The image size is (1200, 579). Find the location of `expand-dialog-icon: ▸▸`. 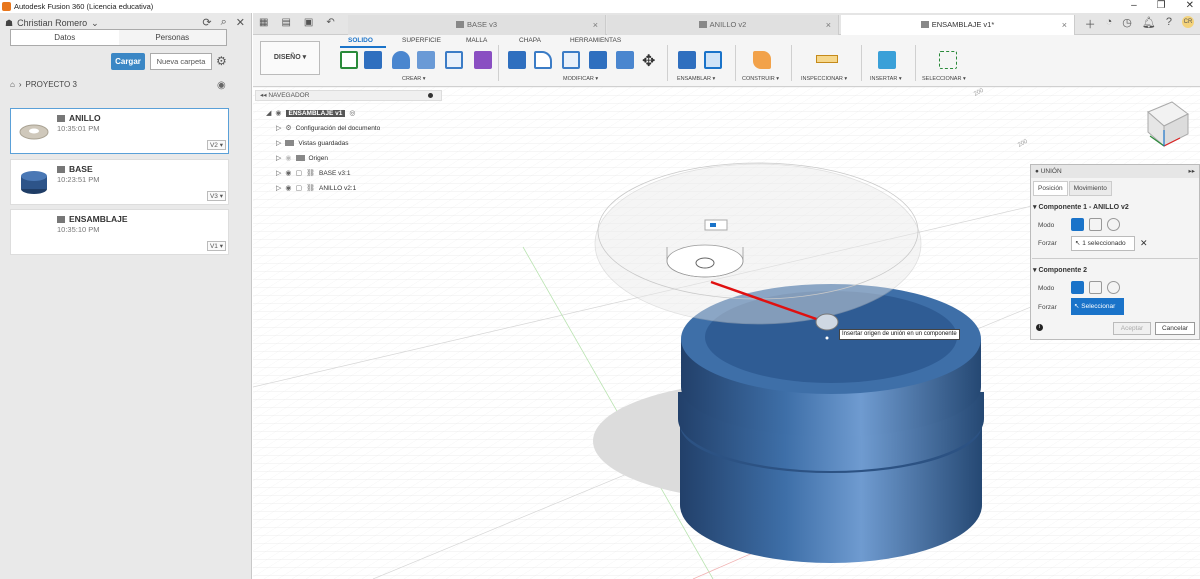

expand-dialog-icon: ▸▸ is located at coordinates (1191, 171).